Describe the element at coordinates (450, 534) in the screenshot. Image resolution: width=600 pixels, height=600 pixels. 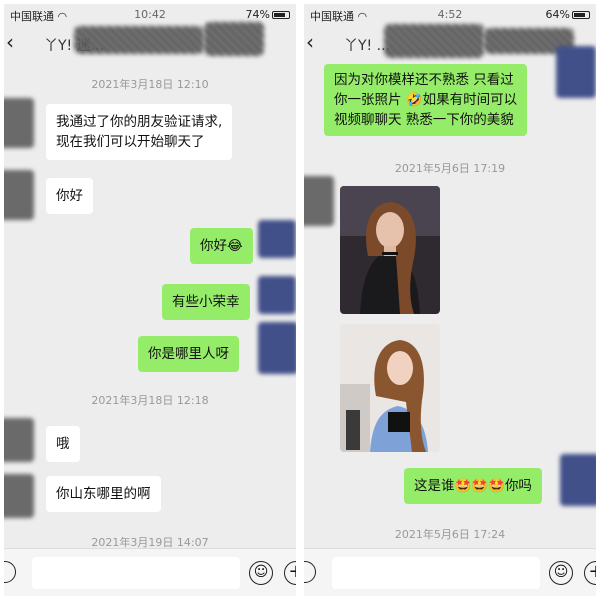
I see `timestamp: 2021年5月6日 17:24` at that location.